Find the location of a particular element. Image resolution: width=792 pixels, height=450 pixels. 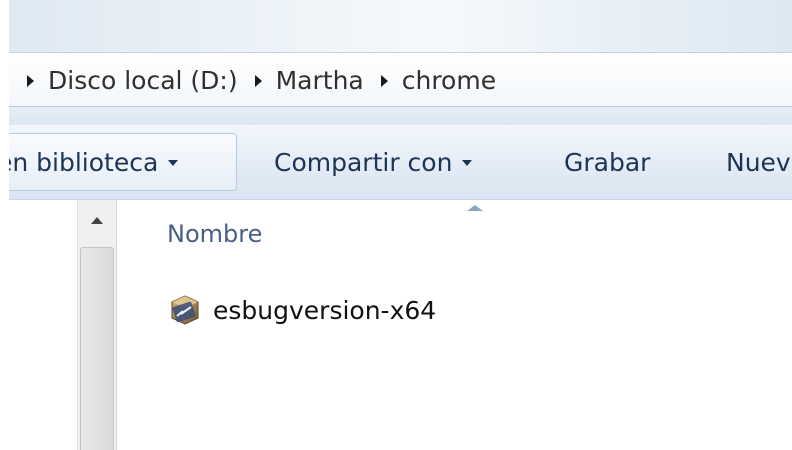

include-in-library-button: en biblioteca is located at coordinates (123, 162).